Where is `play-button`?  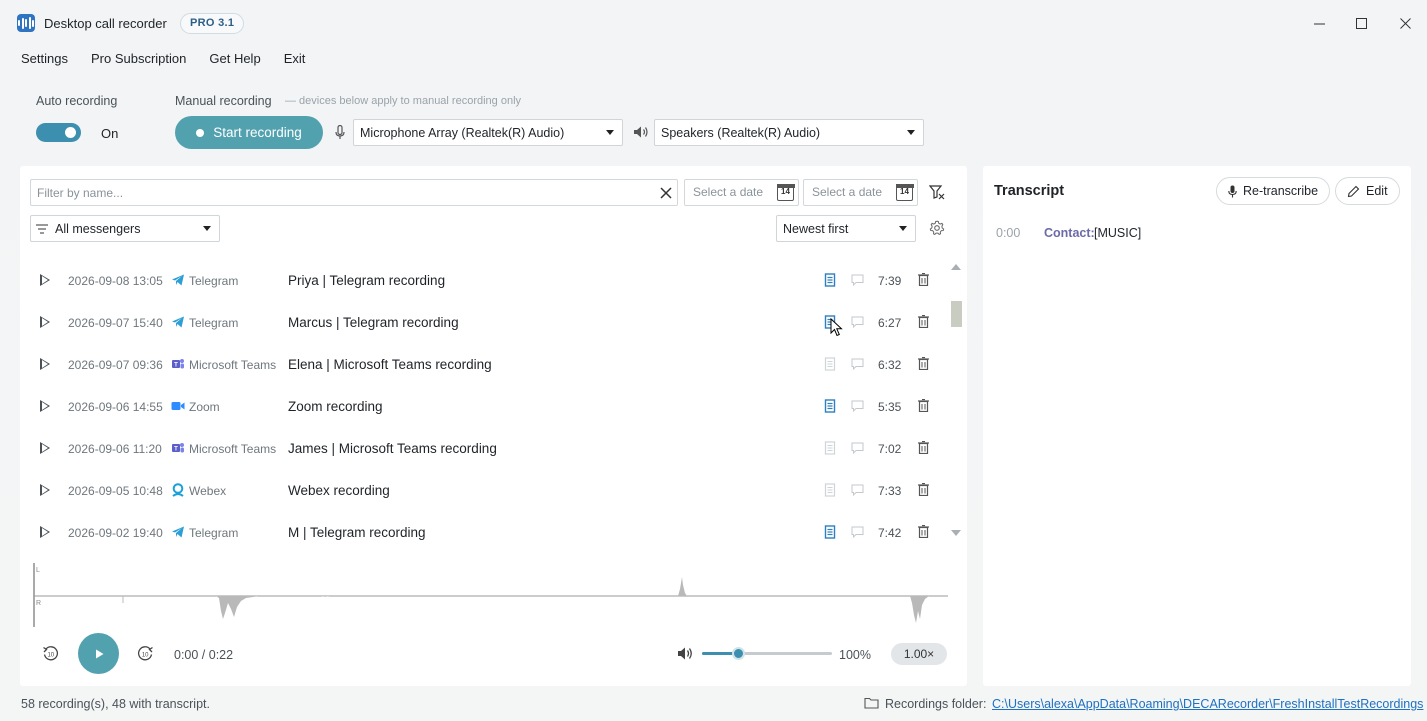 play-button is located at coordinates (98, 653).